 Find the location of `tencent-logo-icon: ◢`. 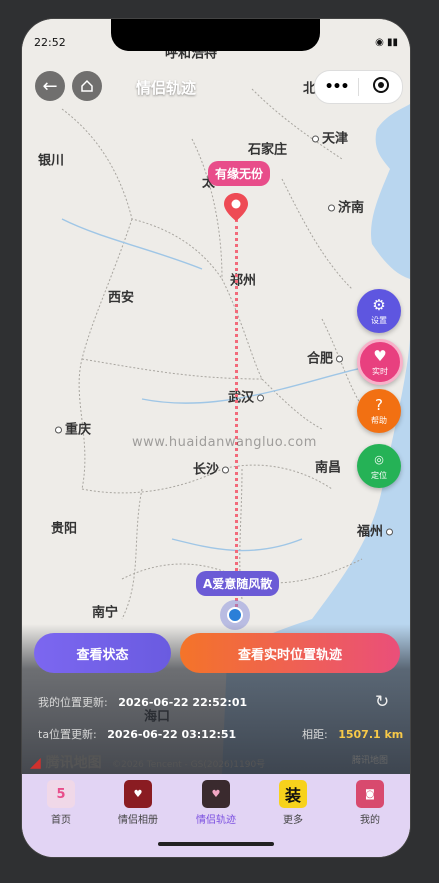

tencent-logo-icon: ◢ is located at coordinates (35, 763).